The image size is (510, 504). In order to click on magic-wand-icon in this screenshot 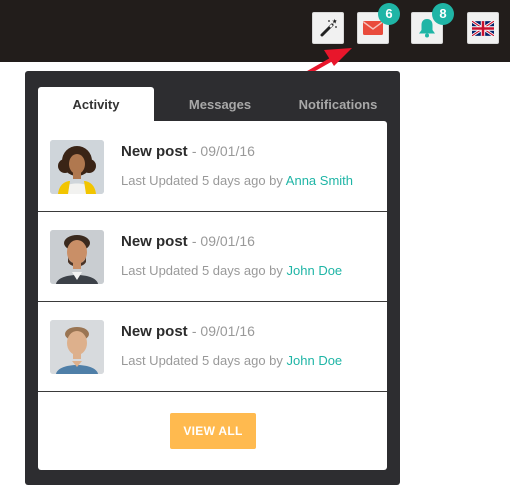, I will do `click(328, 27)`.